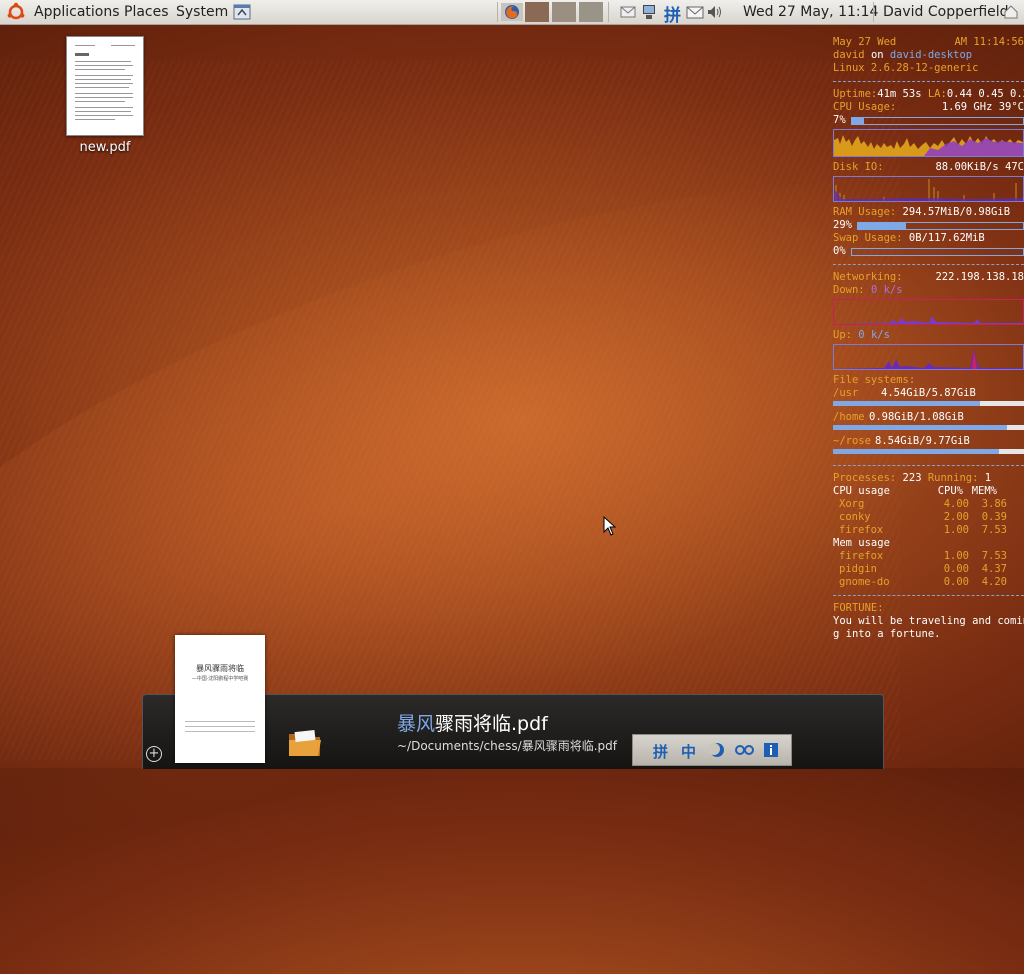 This screenshot has width=1024, height=974. What do you see at coordinates (695, 12) in the screenshot?
I see `mail-envelope-icon` at bounding box center [695, 12].